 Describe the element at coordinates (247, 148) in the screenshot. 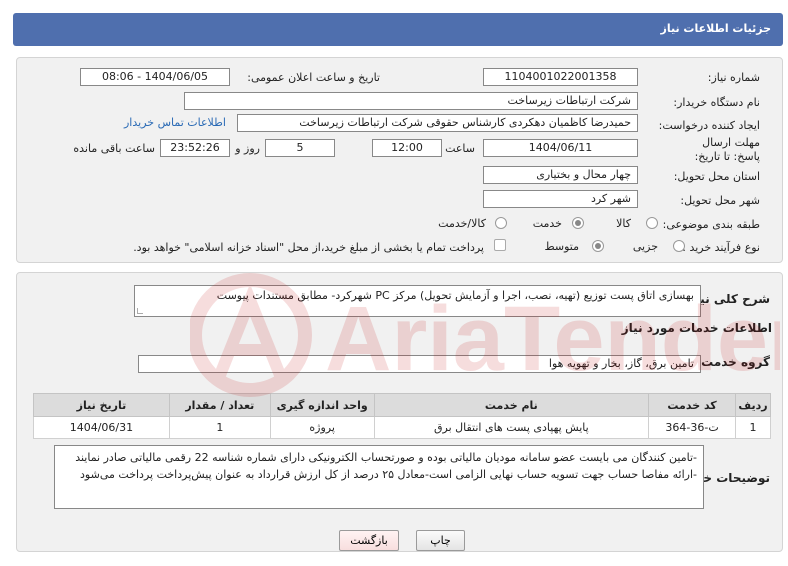

I see `days-label: روز و` at that location.